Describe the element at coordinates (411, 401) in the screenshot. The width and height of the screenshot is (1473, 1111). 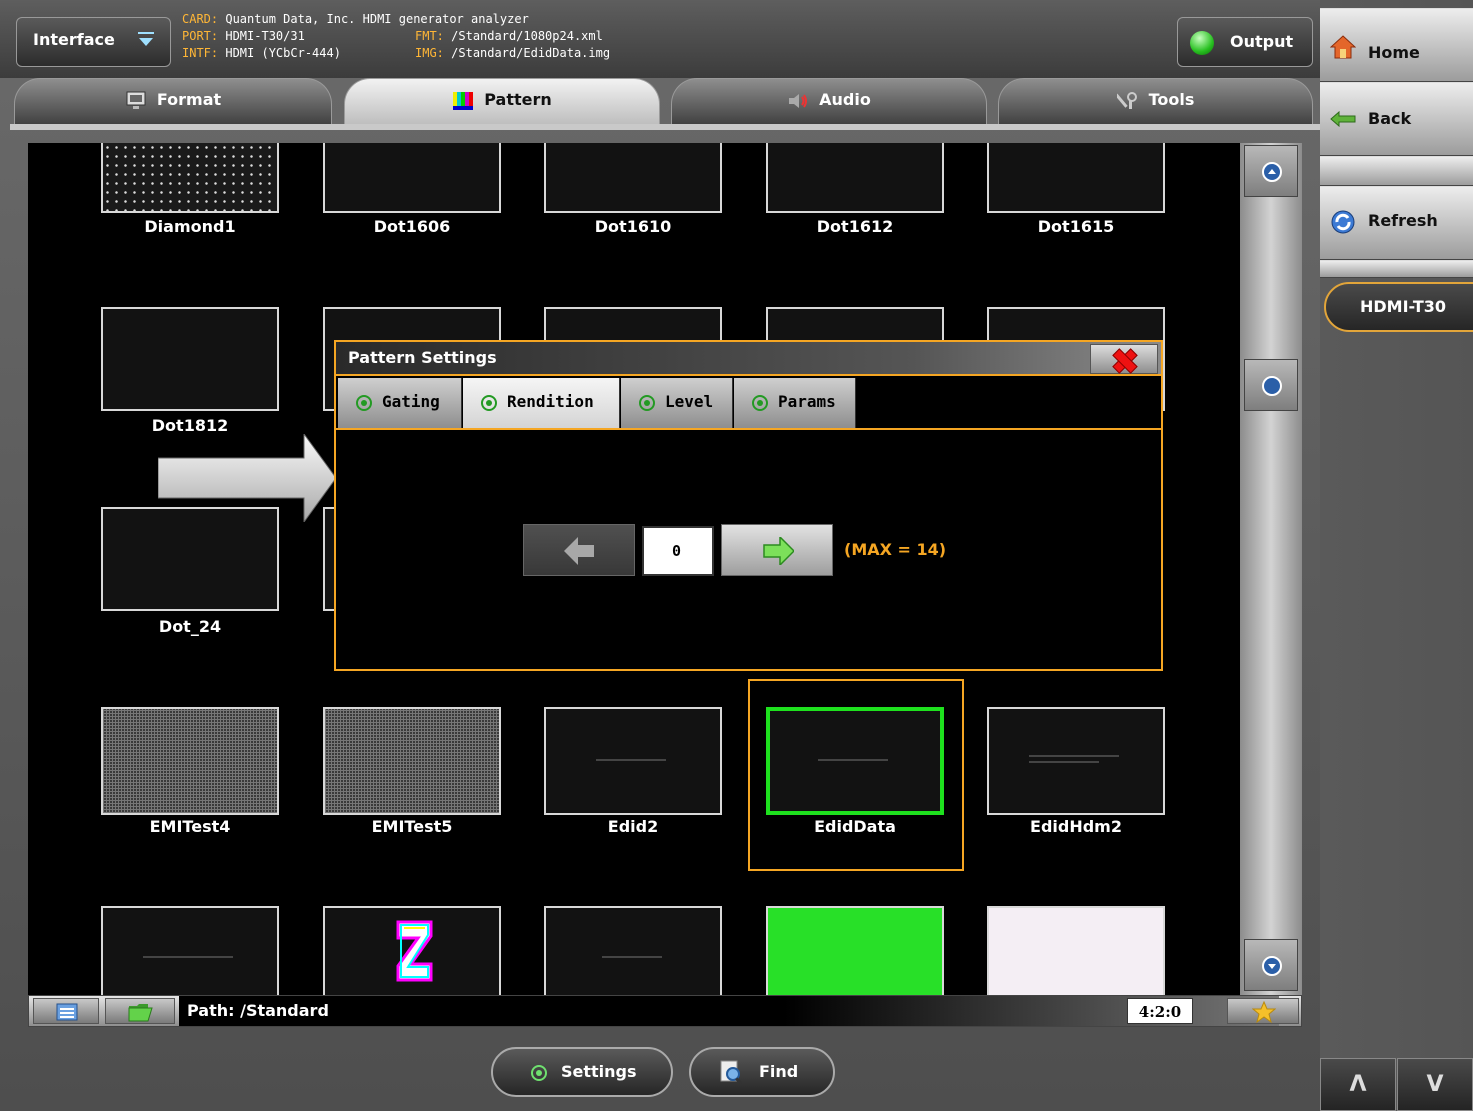
I see `tab-gating-label: Gating` at that location.